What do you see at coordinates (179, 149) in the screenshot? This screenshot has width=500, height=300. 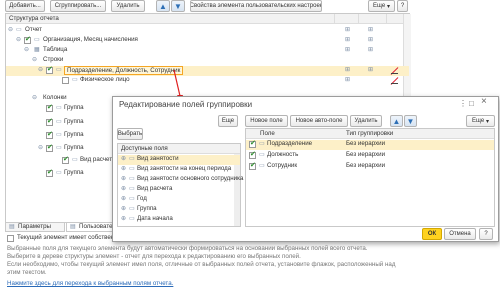 I see `available-fields-header: Доступные поля` at bounding box center [179, 149].